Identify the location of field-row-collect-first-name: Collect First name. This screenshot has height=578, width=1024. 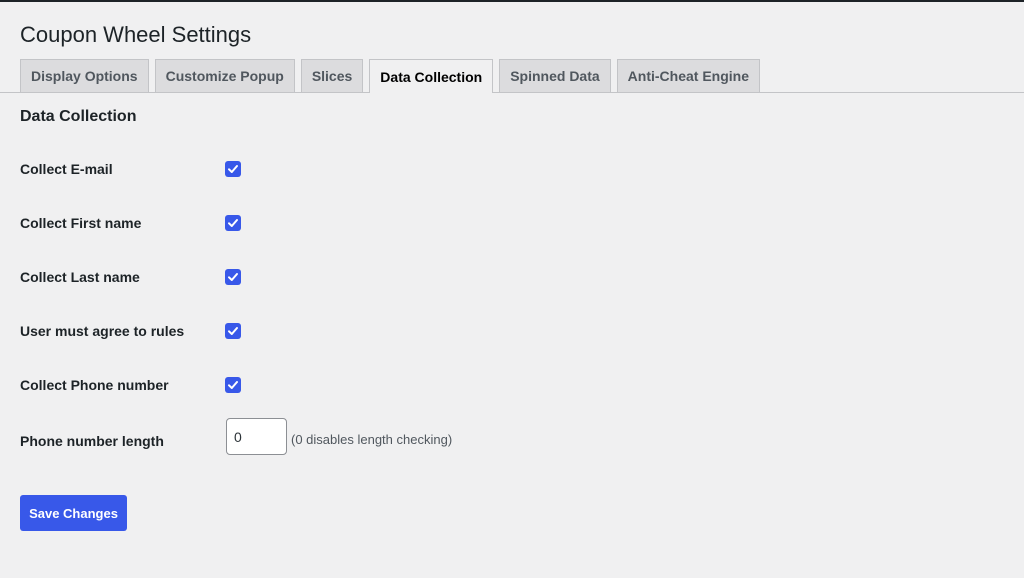
(320, 225).